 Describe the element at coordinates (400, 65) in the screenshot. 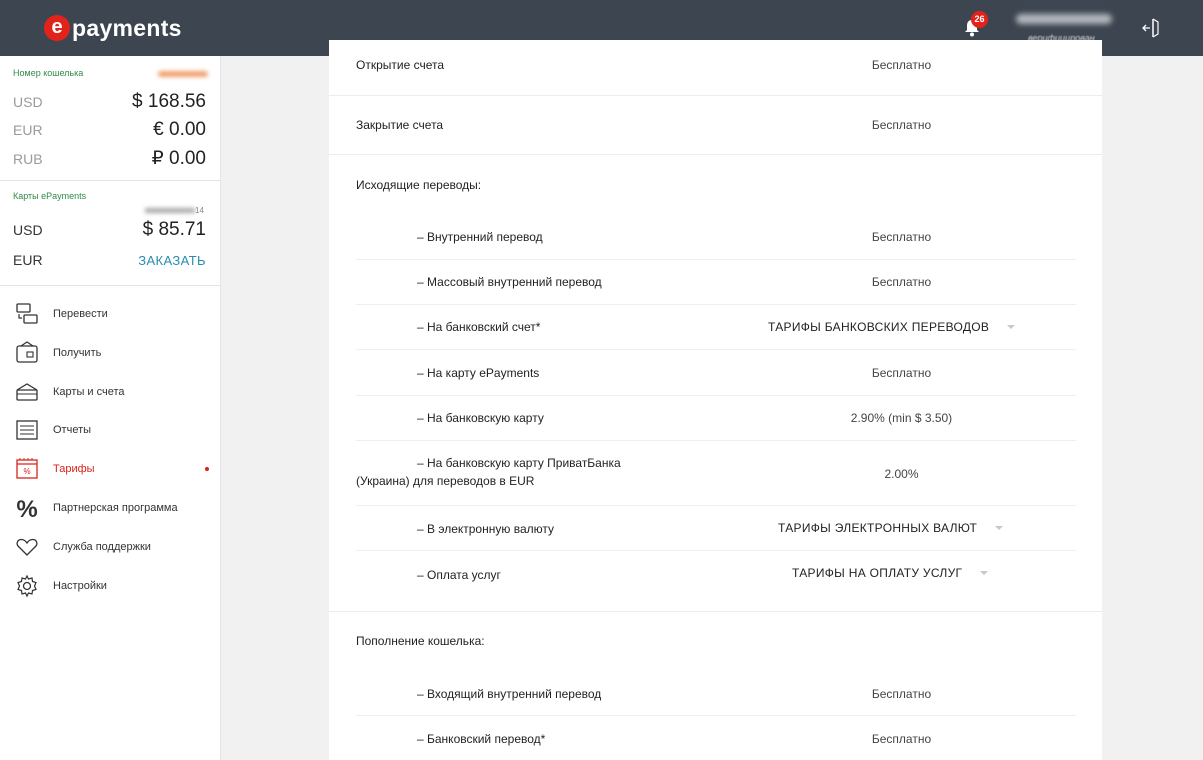

I see `open-account-label: Открытие счета` at that location.